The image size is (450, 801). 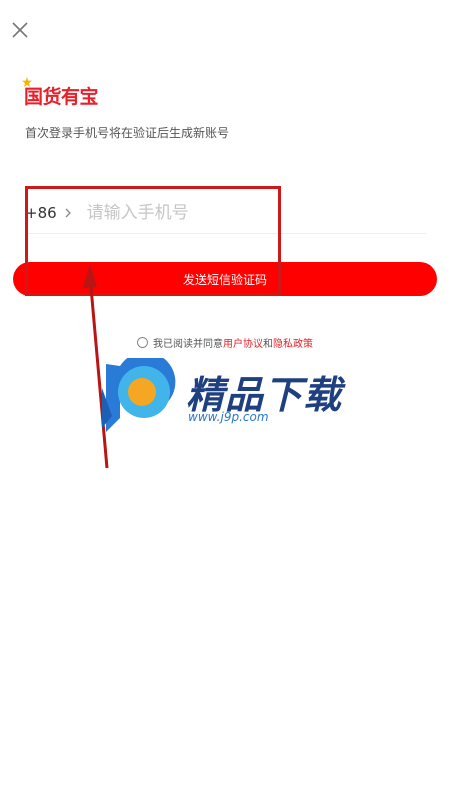 I want to click on phone-row: +86, so click(x=225, y=213).